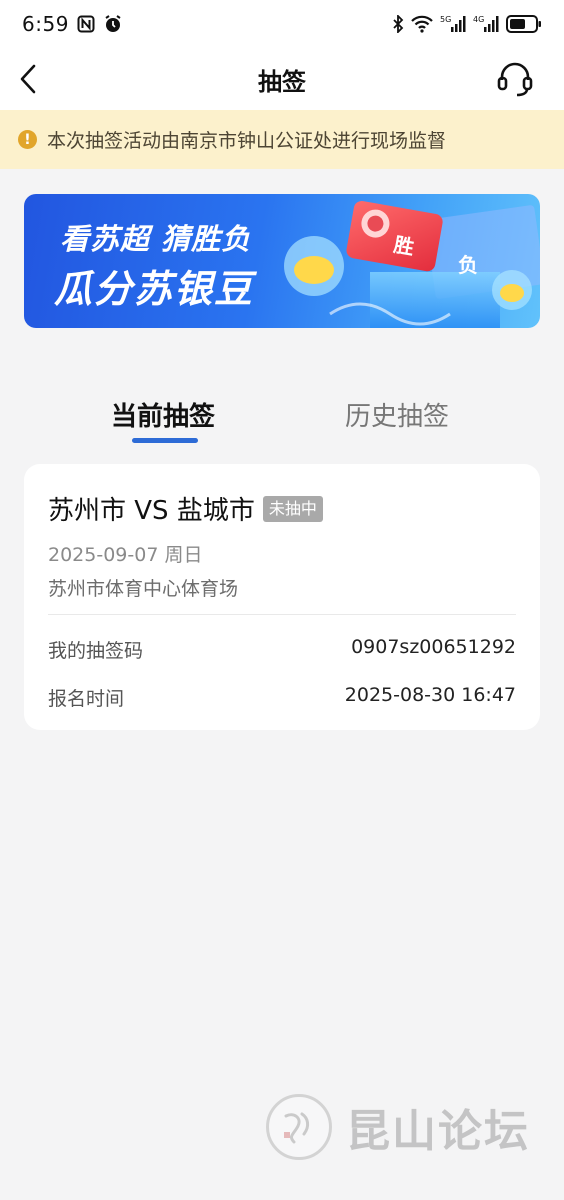 This screenshot has width=564, height=1200. I want to click on banner-tag-lose: 负, so click(468, 265).